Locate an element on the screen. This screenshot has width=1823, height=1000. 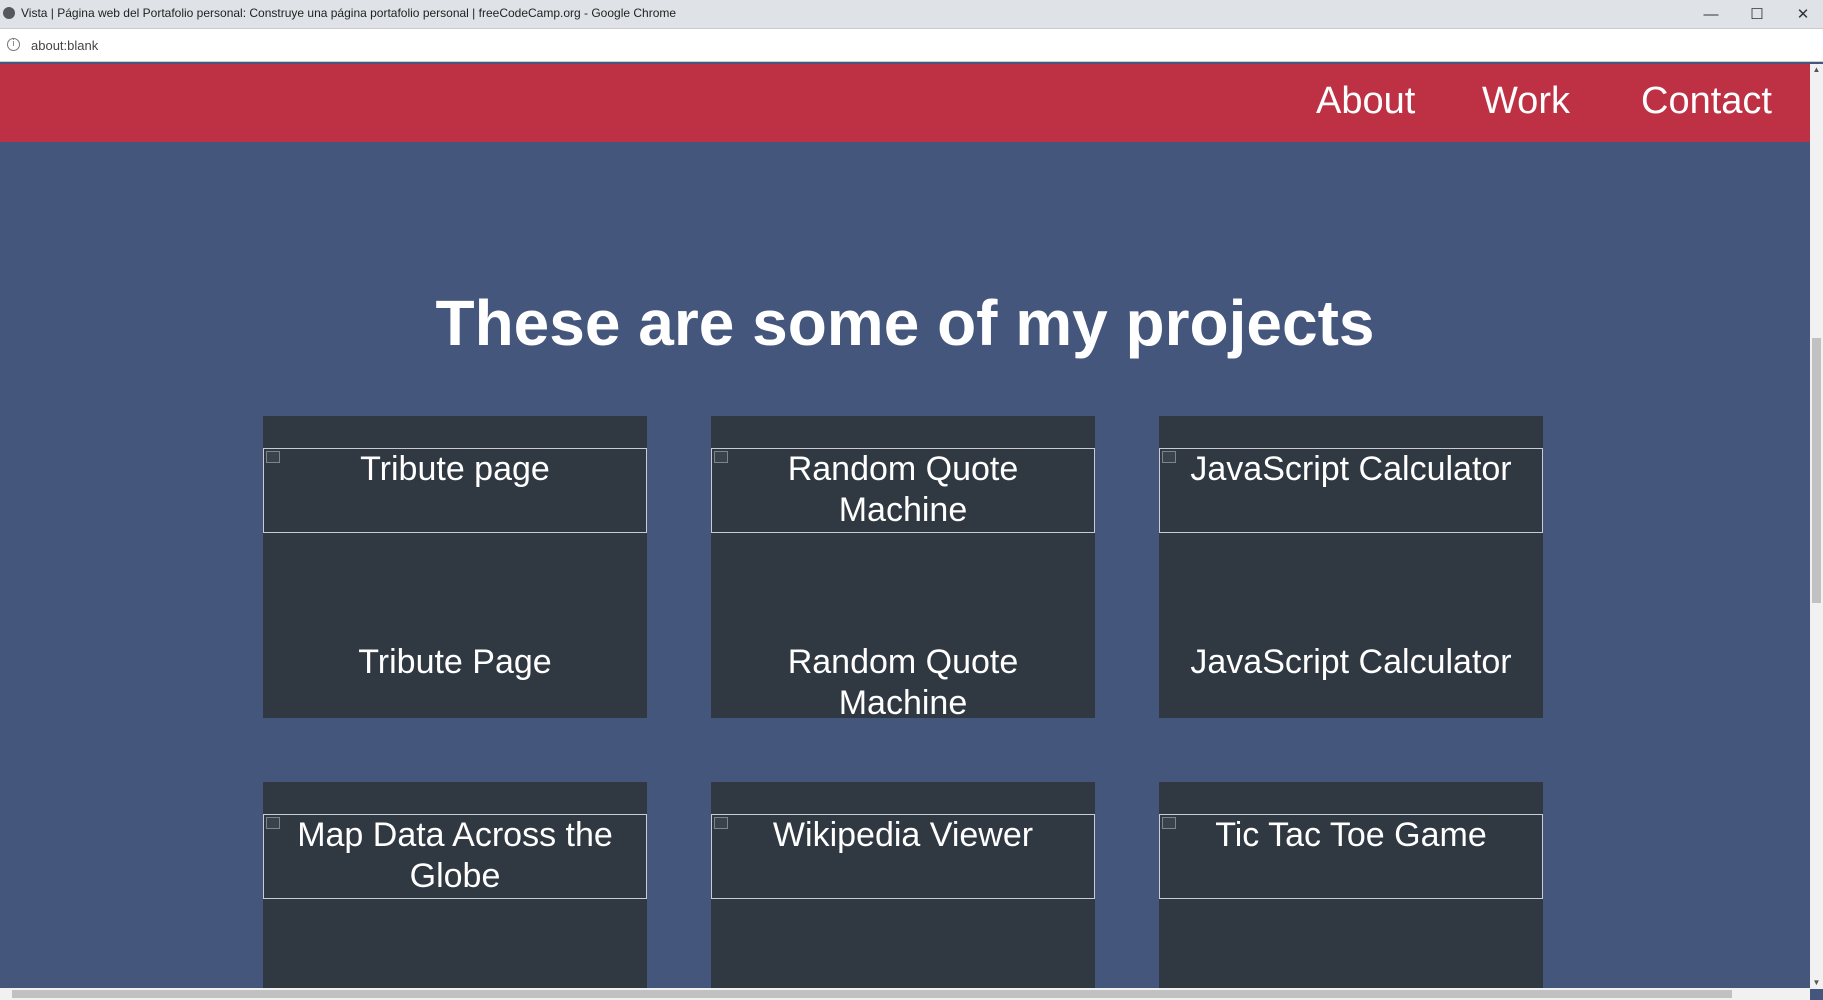
nav-link-about: About is located at coordinates (1365, 101).